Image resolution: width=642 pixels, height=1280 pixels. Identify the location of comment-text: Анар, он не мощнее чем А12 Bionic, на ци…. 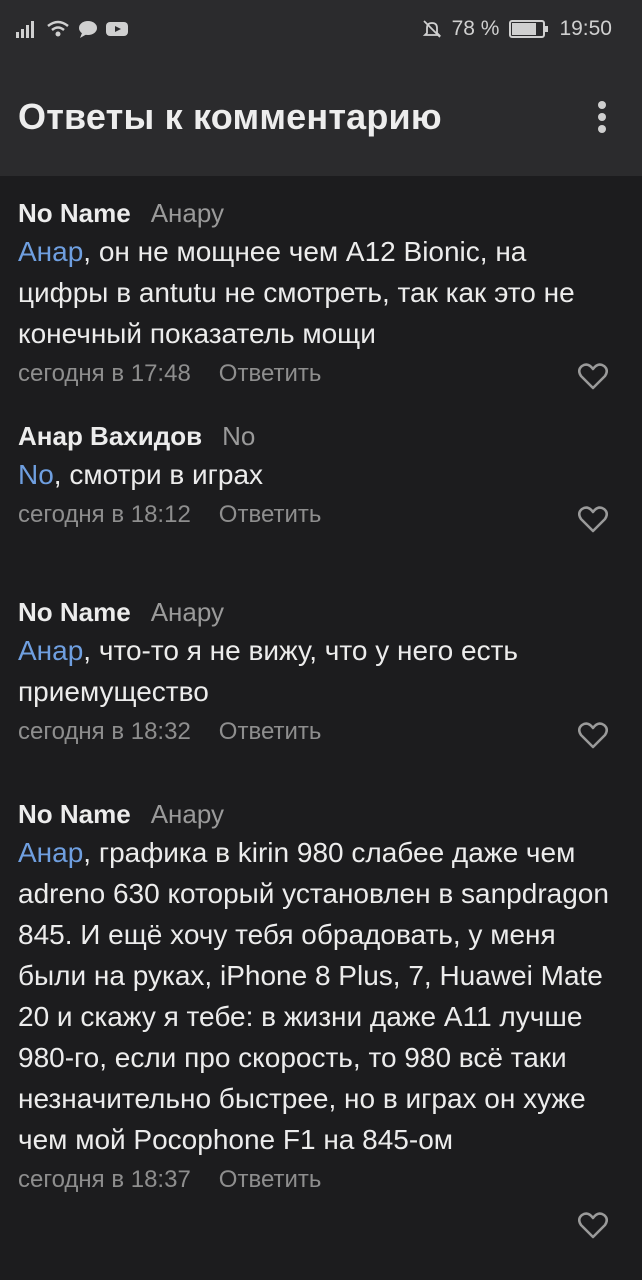
(321, 292).